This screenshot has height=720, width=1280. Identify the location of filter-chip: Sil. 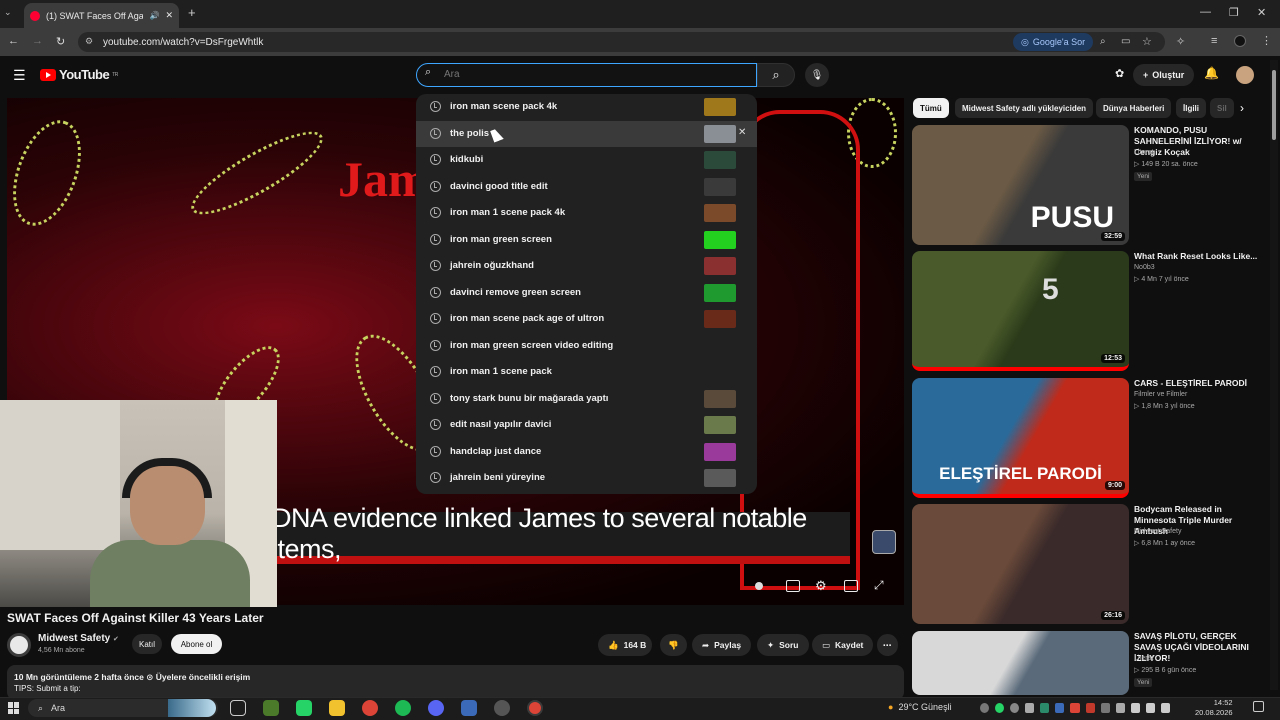
(1222, 108).